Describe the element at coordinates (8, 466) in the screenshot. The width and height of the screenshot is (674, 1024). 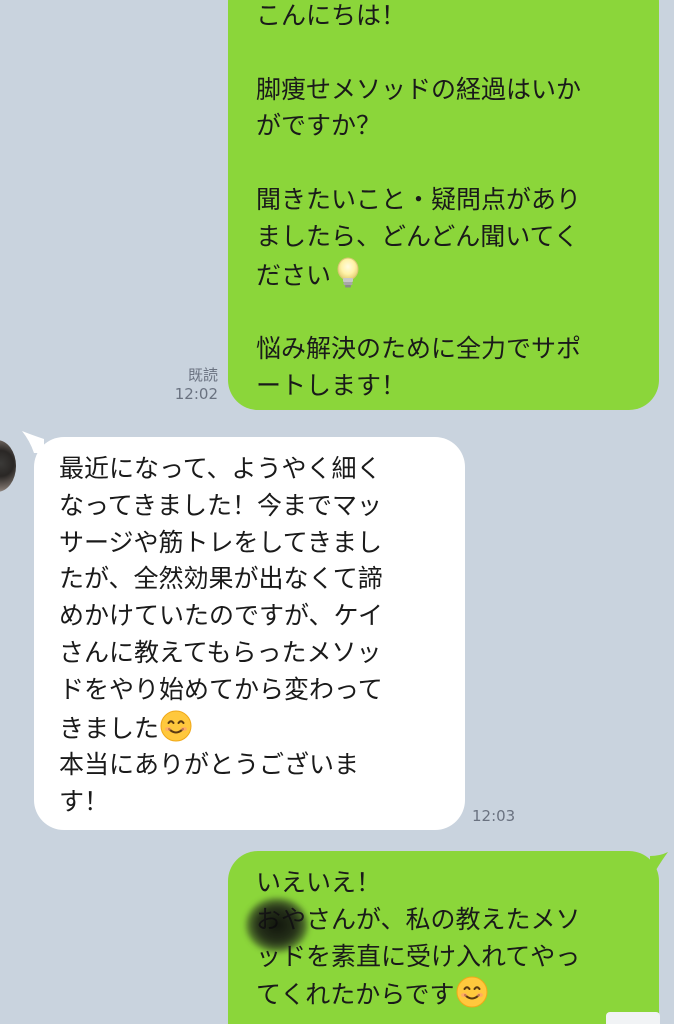
I see `avatar` at that location.